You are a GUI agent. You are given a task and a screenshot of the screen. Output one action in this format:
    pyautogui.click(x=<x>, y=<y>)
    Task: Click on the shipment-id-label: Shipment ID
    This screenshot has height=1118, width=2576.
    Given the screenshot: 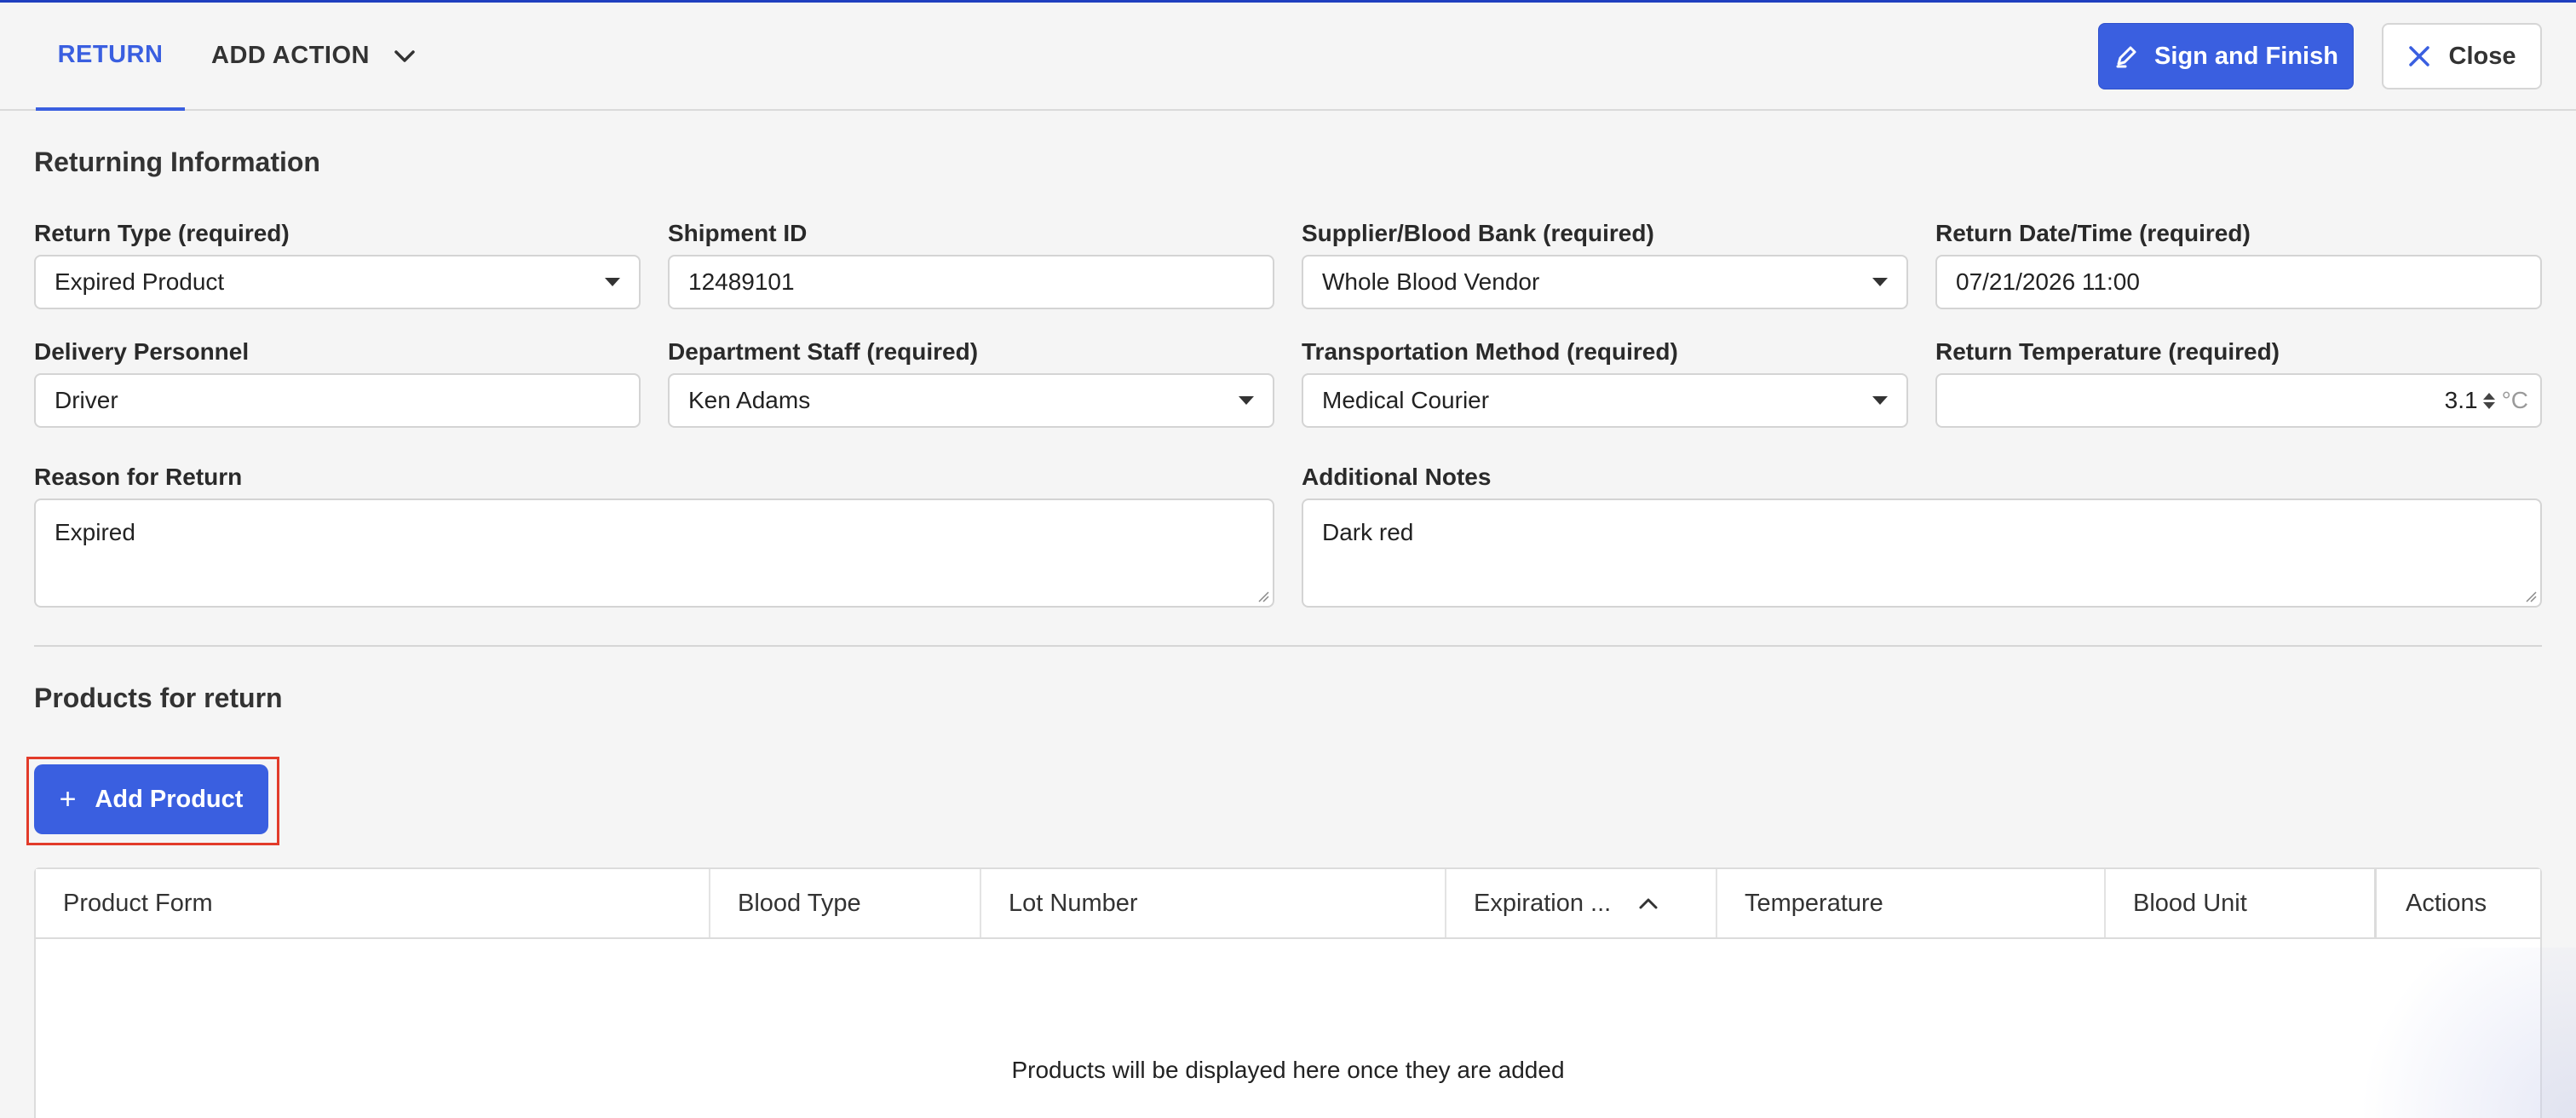 What is the action you would take?
    pyautogui.click(x=738, y=233)
    